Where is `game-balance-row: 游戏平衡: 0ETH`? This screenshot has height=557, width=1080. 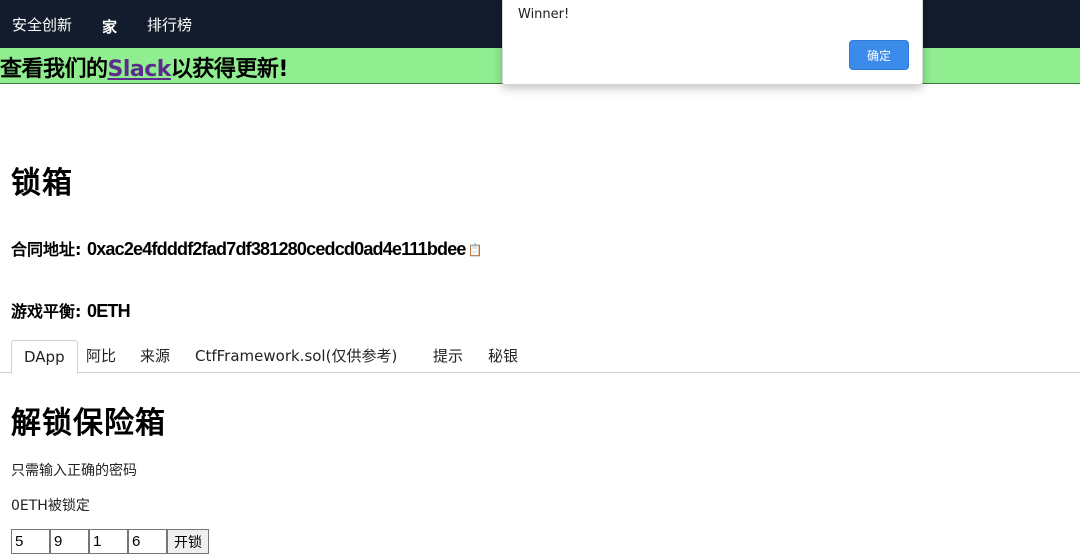
game-balance-row: 游戏平衡: 0ETH is located at coordinates (71, 310).